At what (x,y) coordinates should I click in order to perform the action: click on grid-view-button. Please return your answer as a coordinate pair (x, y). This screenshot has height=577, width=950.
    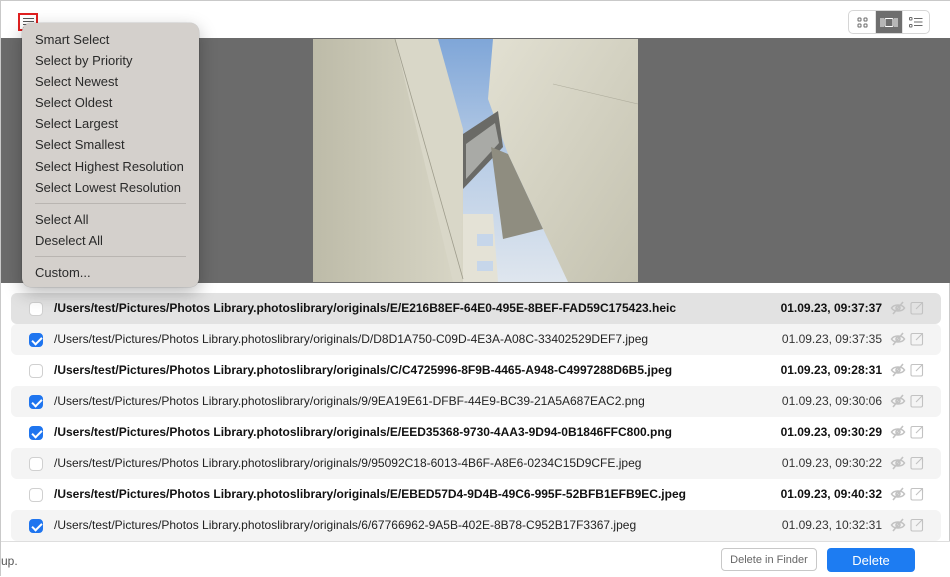
    Looking at the image, I should click on (862, 22).